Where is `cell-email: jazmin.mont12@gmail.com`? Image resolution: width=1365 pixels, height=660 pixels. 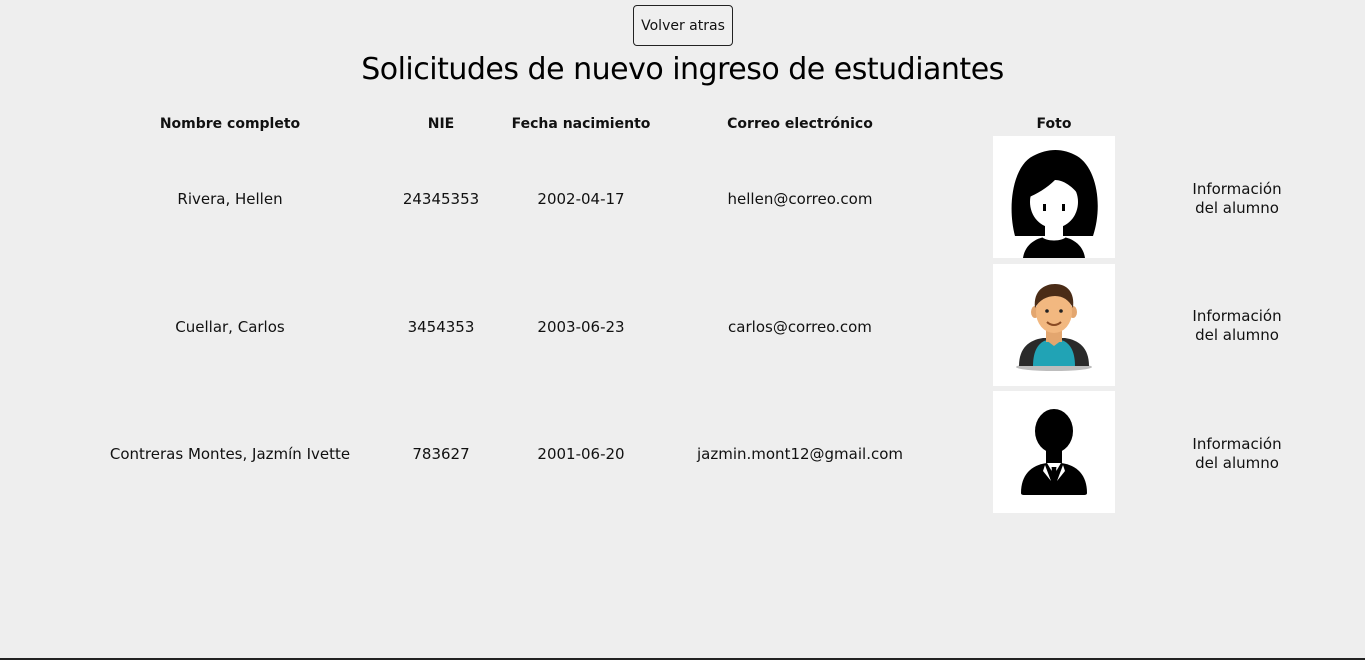
cell-email: jazmin.mont12@gmail.com is located at coordinates (799, 454).